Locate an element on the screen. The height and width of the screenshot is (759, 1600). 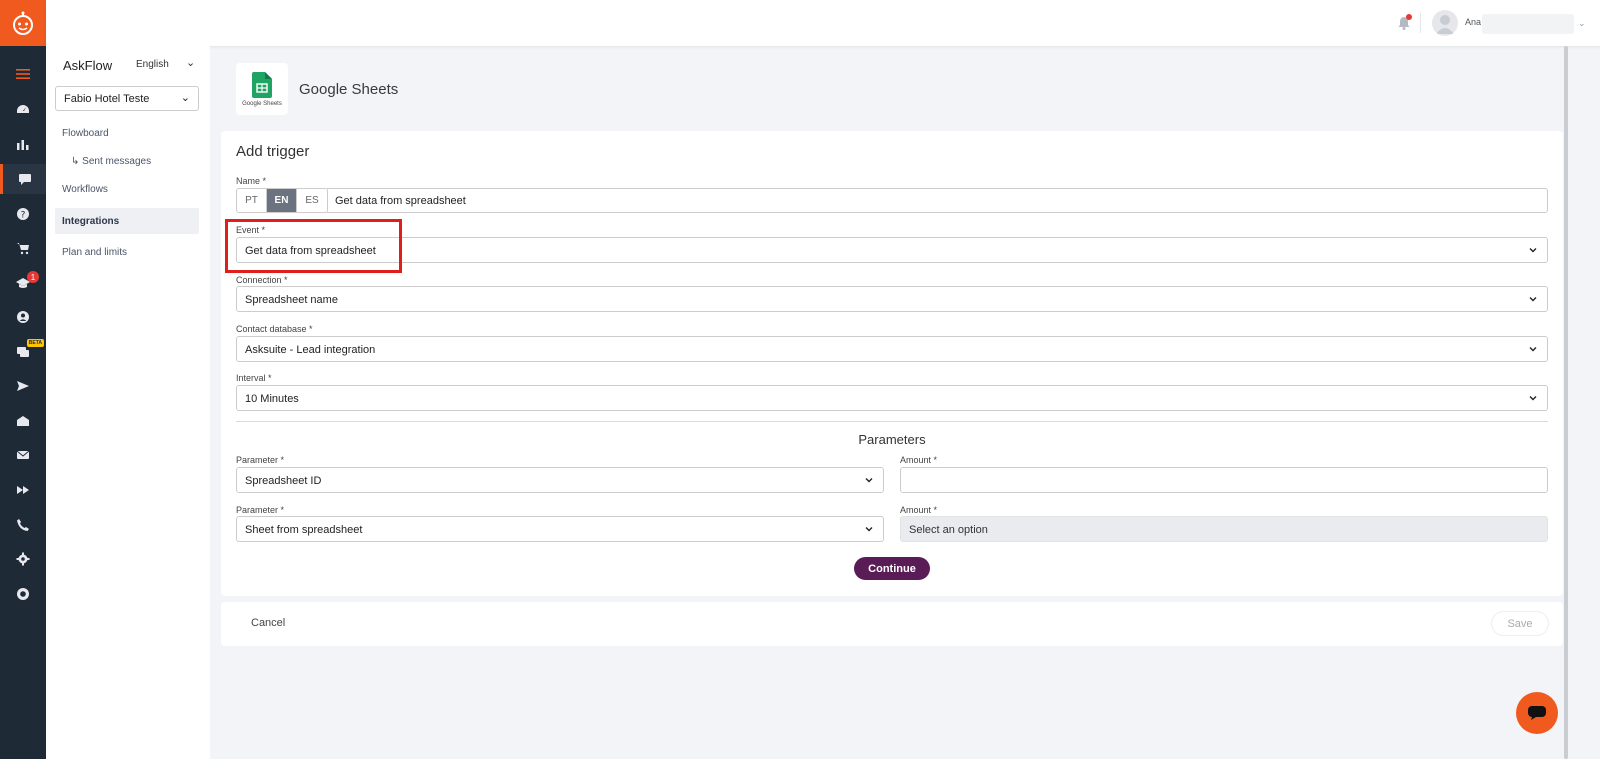
app-icon-caption: Google Sheets is located at coordinates (262, 103).